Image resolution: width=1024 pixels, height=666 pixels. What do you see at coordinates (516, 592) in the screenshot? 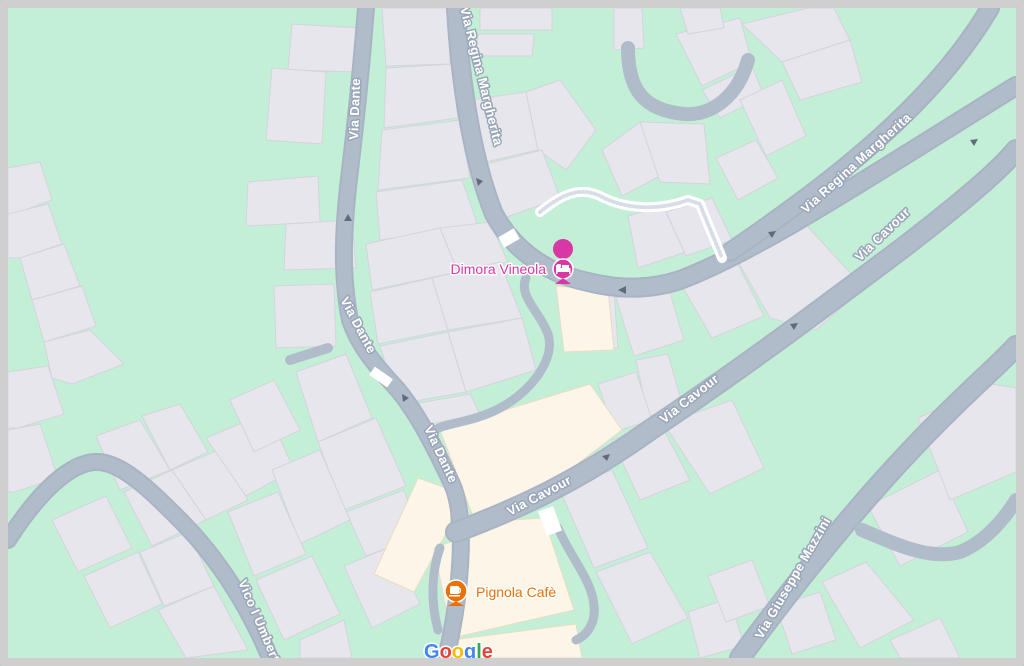
I see `poi-label-pignola-cafe: Pignola Cafè` at bounding box center [516, 592].